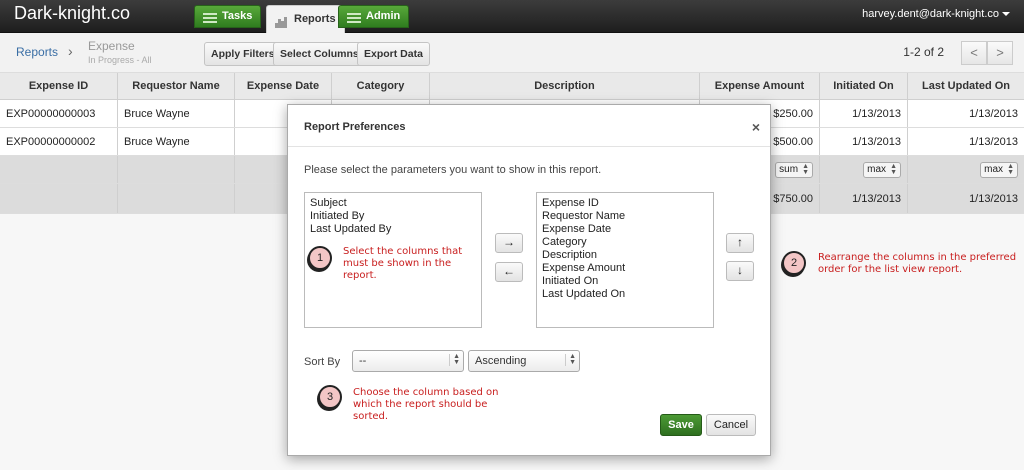 This screenshot has height=470, width=1024. I want to click on arrow-up-icon: ↑, so click(740, 242).